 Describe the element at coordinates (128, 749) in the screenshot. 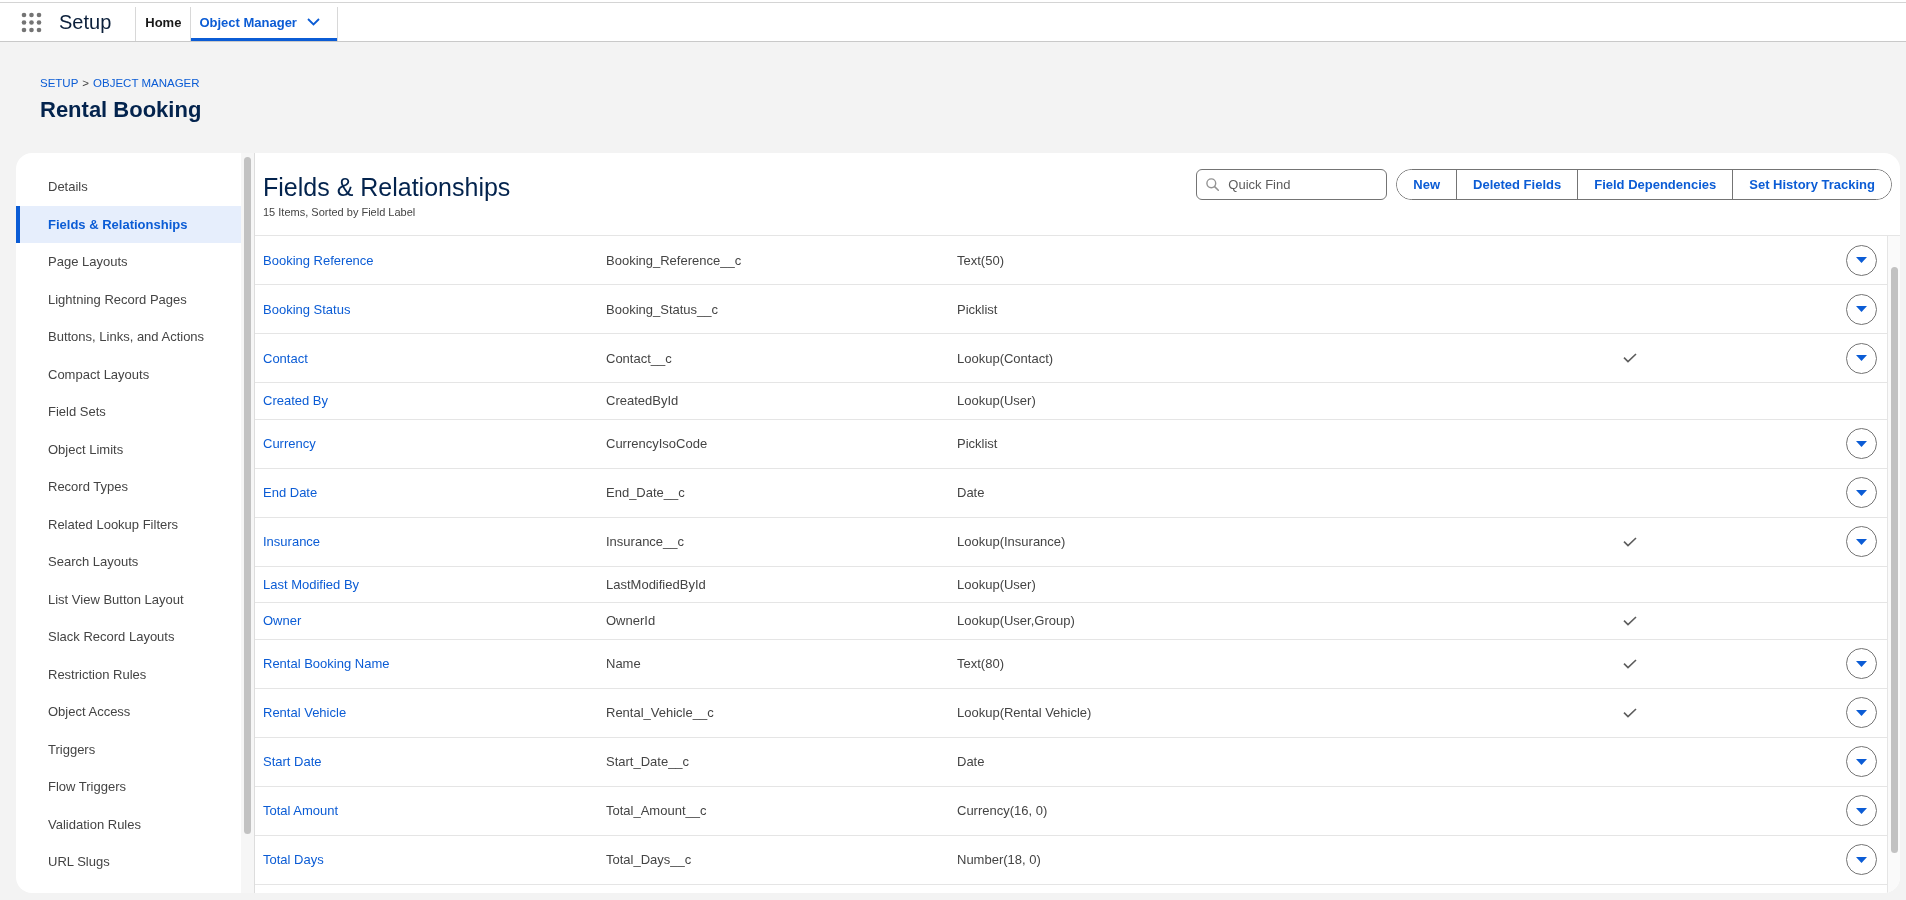

I see `sidebar-item: Triggers` at that location.